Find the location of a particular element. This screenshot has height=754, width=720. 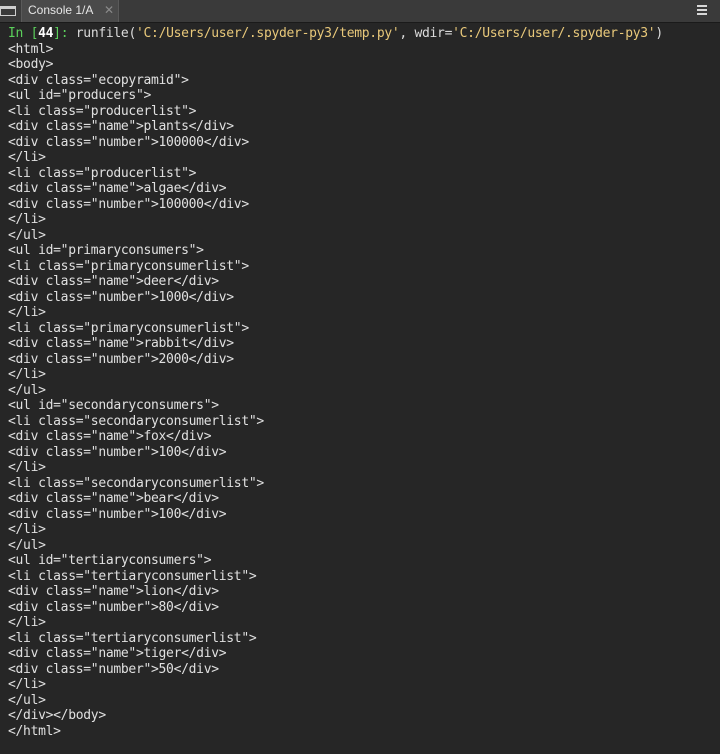

output-line: </html> is located at coordinates (34, 731).